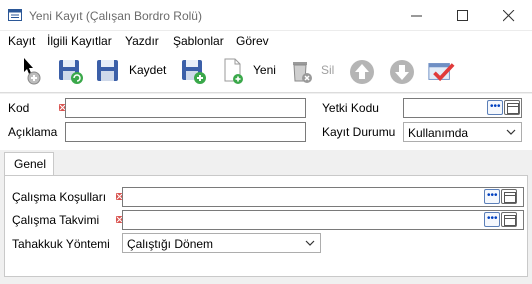  I want to click on tab-general-label: Genel, so click(30, 164).